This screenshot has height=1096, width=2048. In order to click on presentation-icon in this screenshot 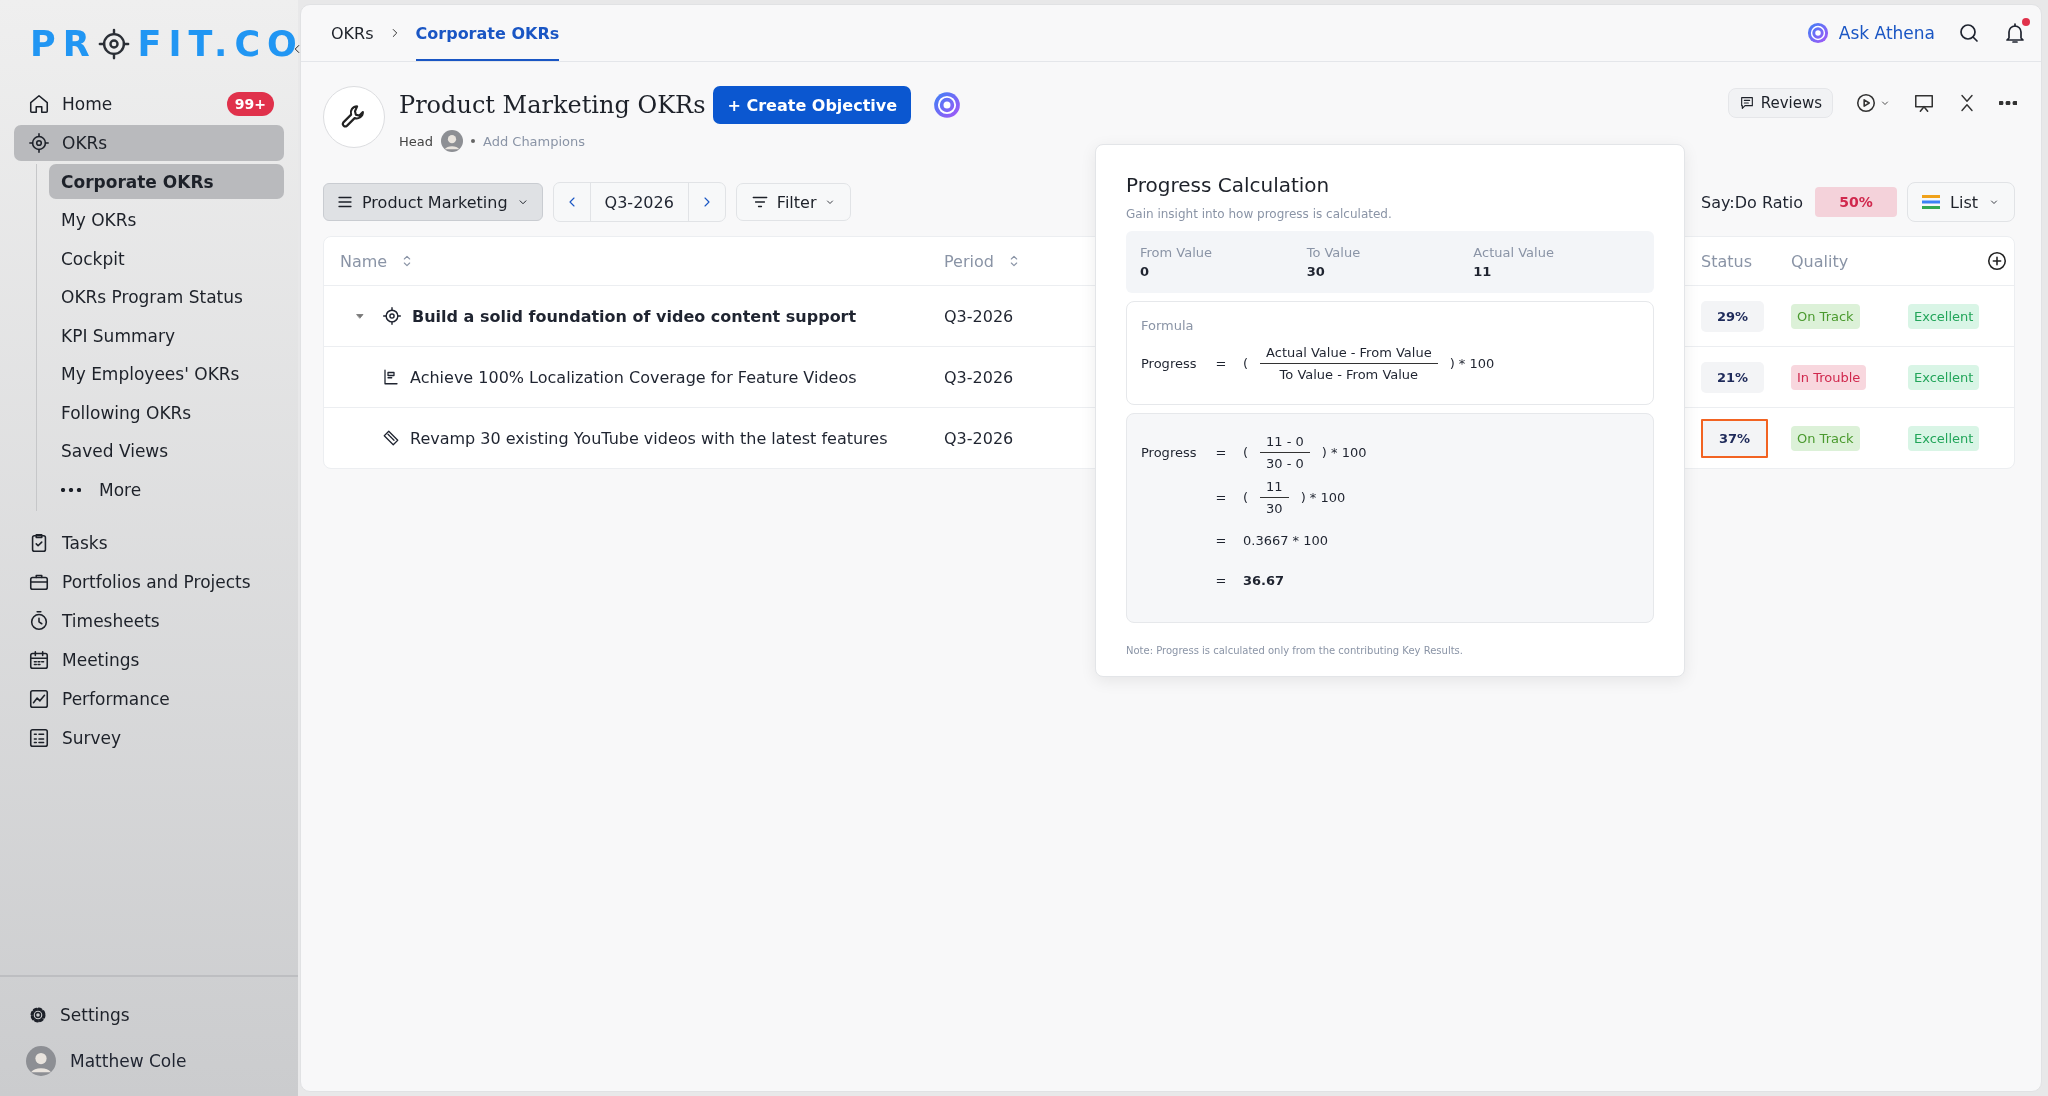, I will do `click(1924, 103)`.